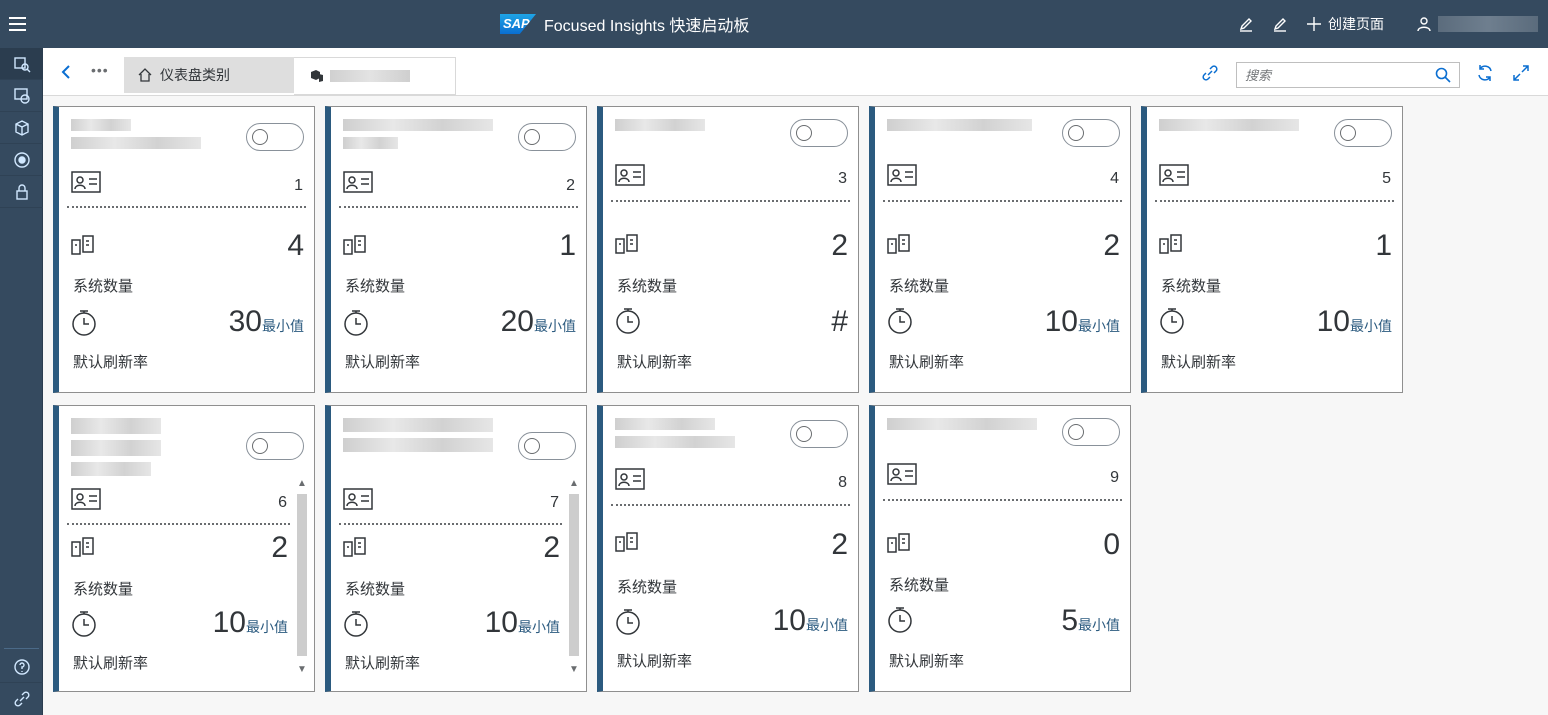  Describe the element at coordinates (1272, 249) in the screenshot. I see `dashboard-tile: 5 1 系统数量 10最小值 默认刷新率` at that location.